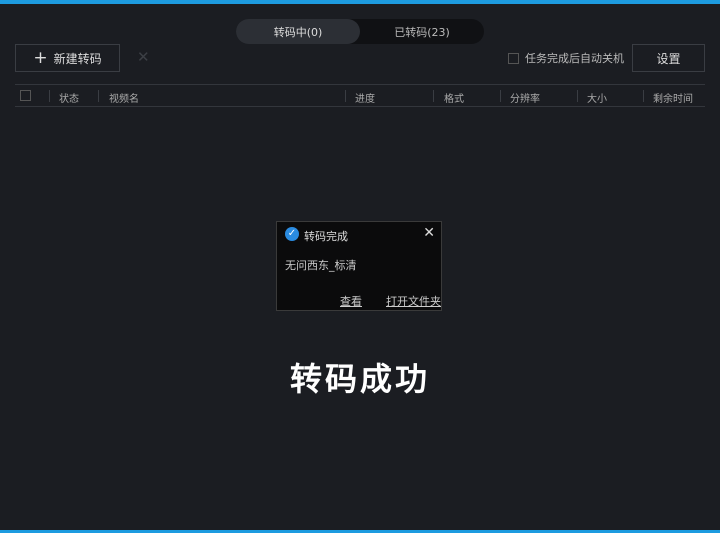 This screenshot has height=533, width=720. I want to click on tab-switcher: 转码中(0) 已转码(23), so click(360, 31).